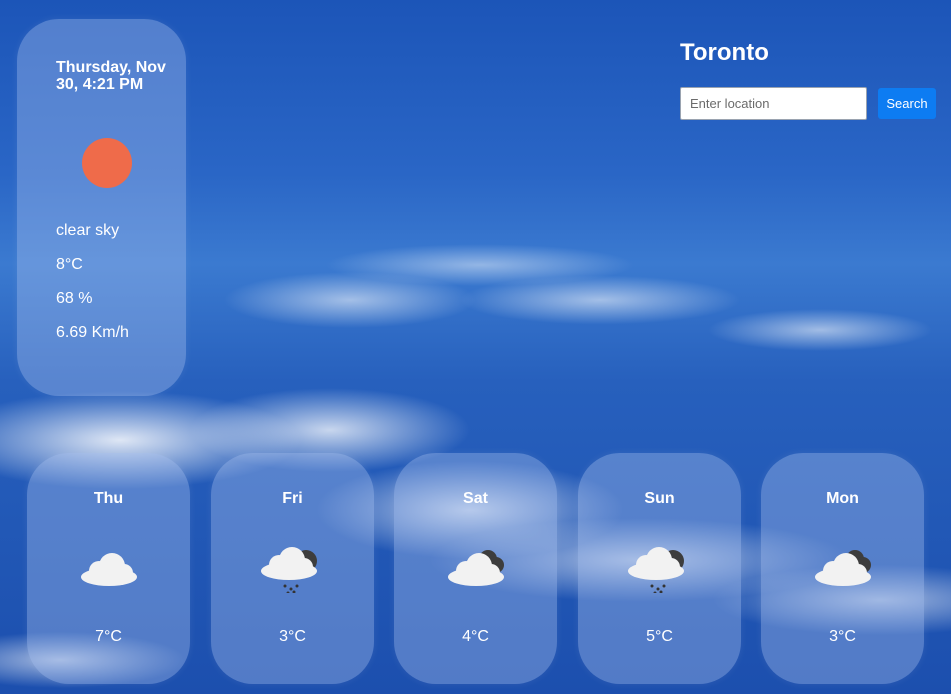 This screenshot has height=694, width=951. I want to click on current-datetime: Thursday, Nov 30, 4:21 PM, so click(111, 76).